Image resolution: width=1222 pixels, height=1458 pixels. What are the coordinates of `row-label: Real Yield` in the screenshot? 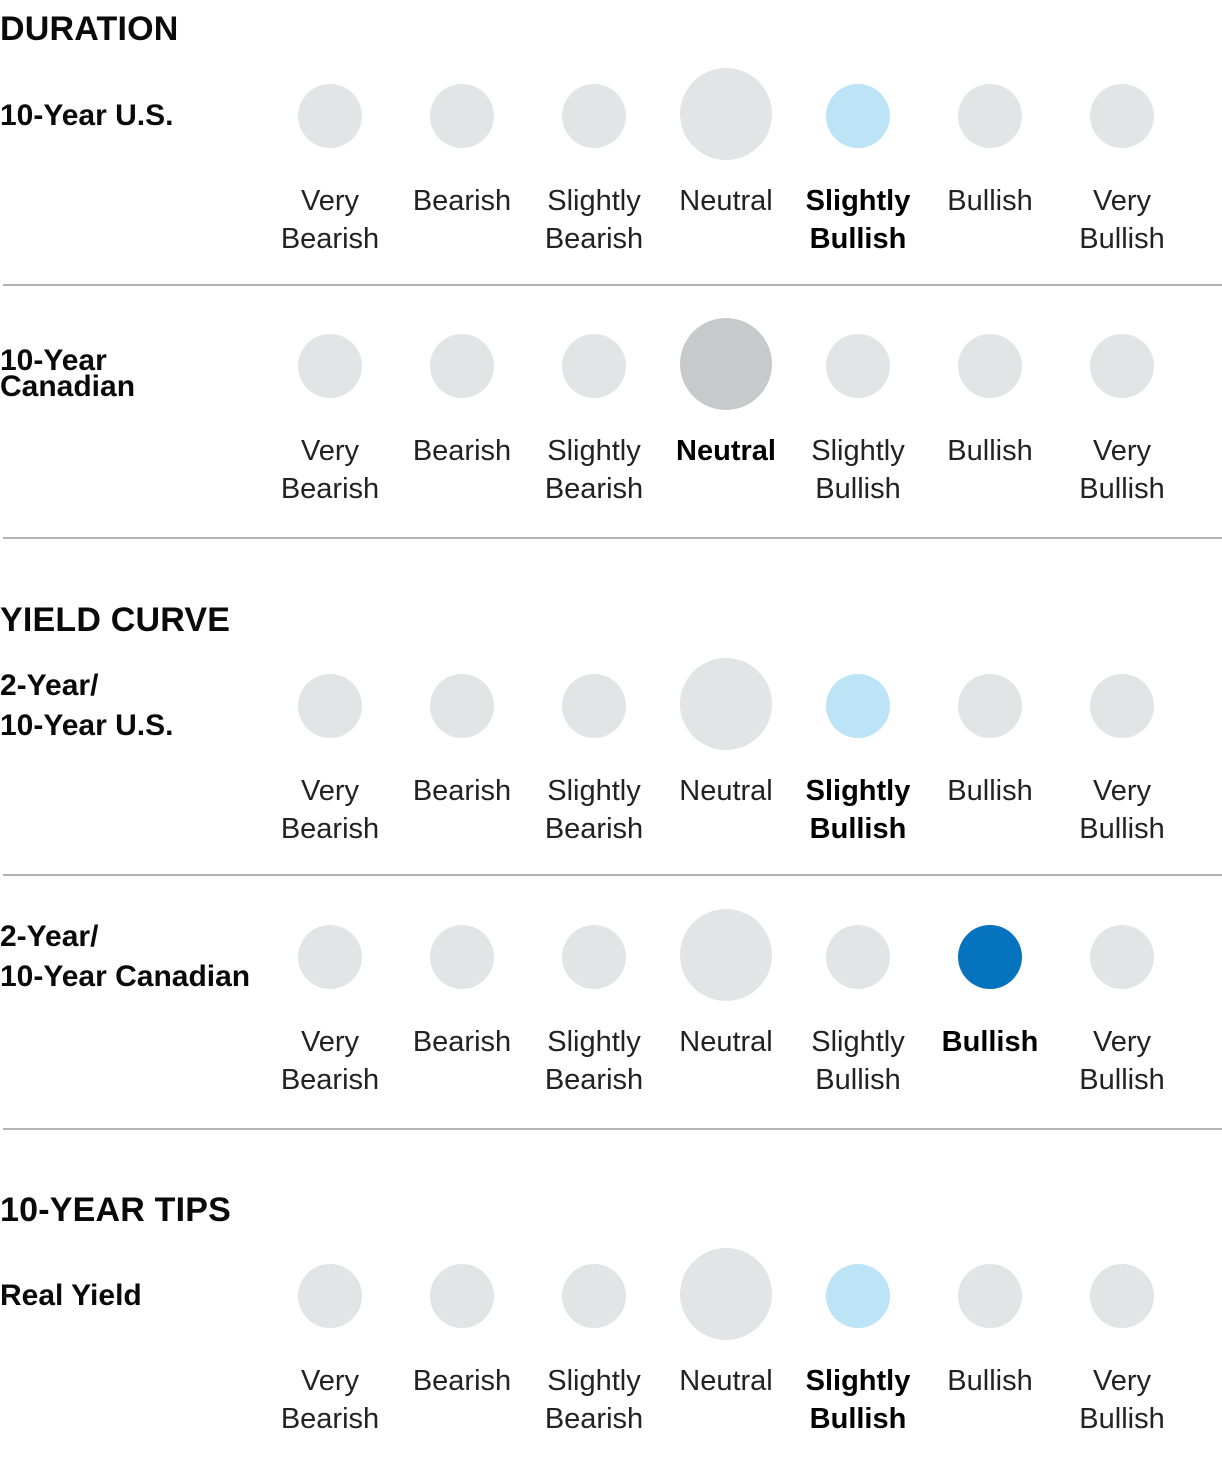 It's located at (71, 1295).